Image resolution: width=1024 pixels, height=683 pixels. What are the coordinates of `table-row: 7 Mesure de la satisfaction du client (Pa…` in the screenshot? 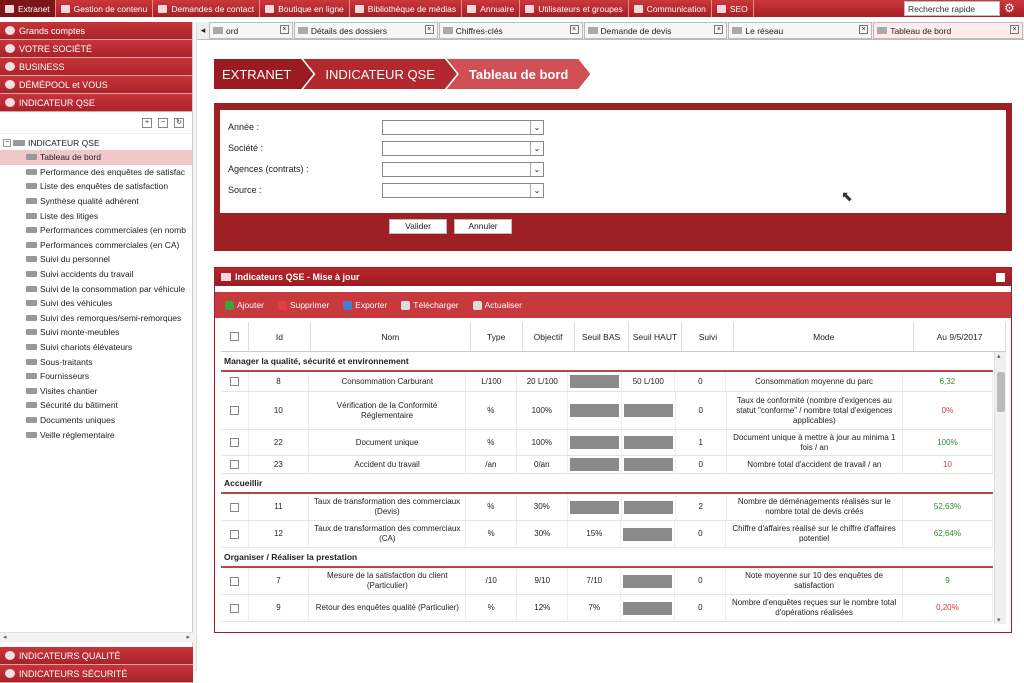 It's located at (607, 581).